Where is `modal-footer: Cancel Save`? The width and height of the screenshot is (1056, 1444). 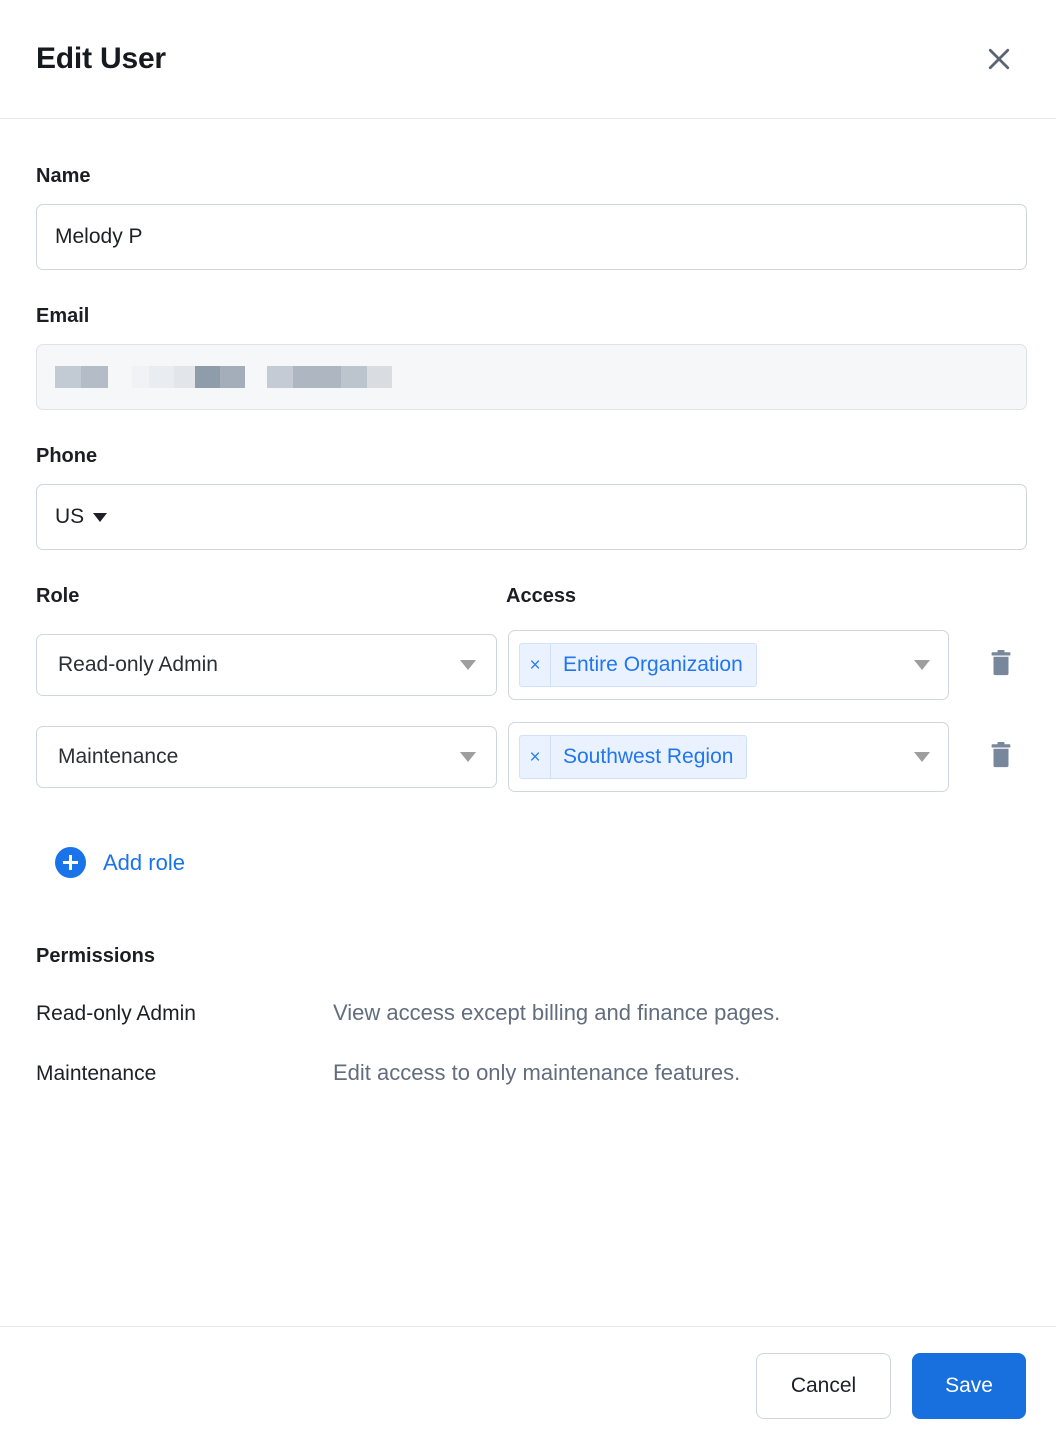
modal-footer: Cancel Save is located at coordinates (528, 1385).